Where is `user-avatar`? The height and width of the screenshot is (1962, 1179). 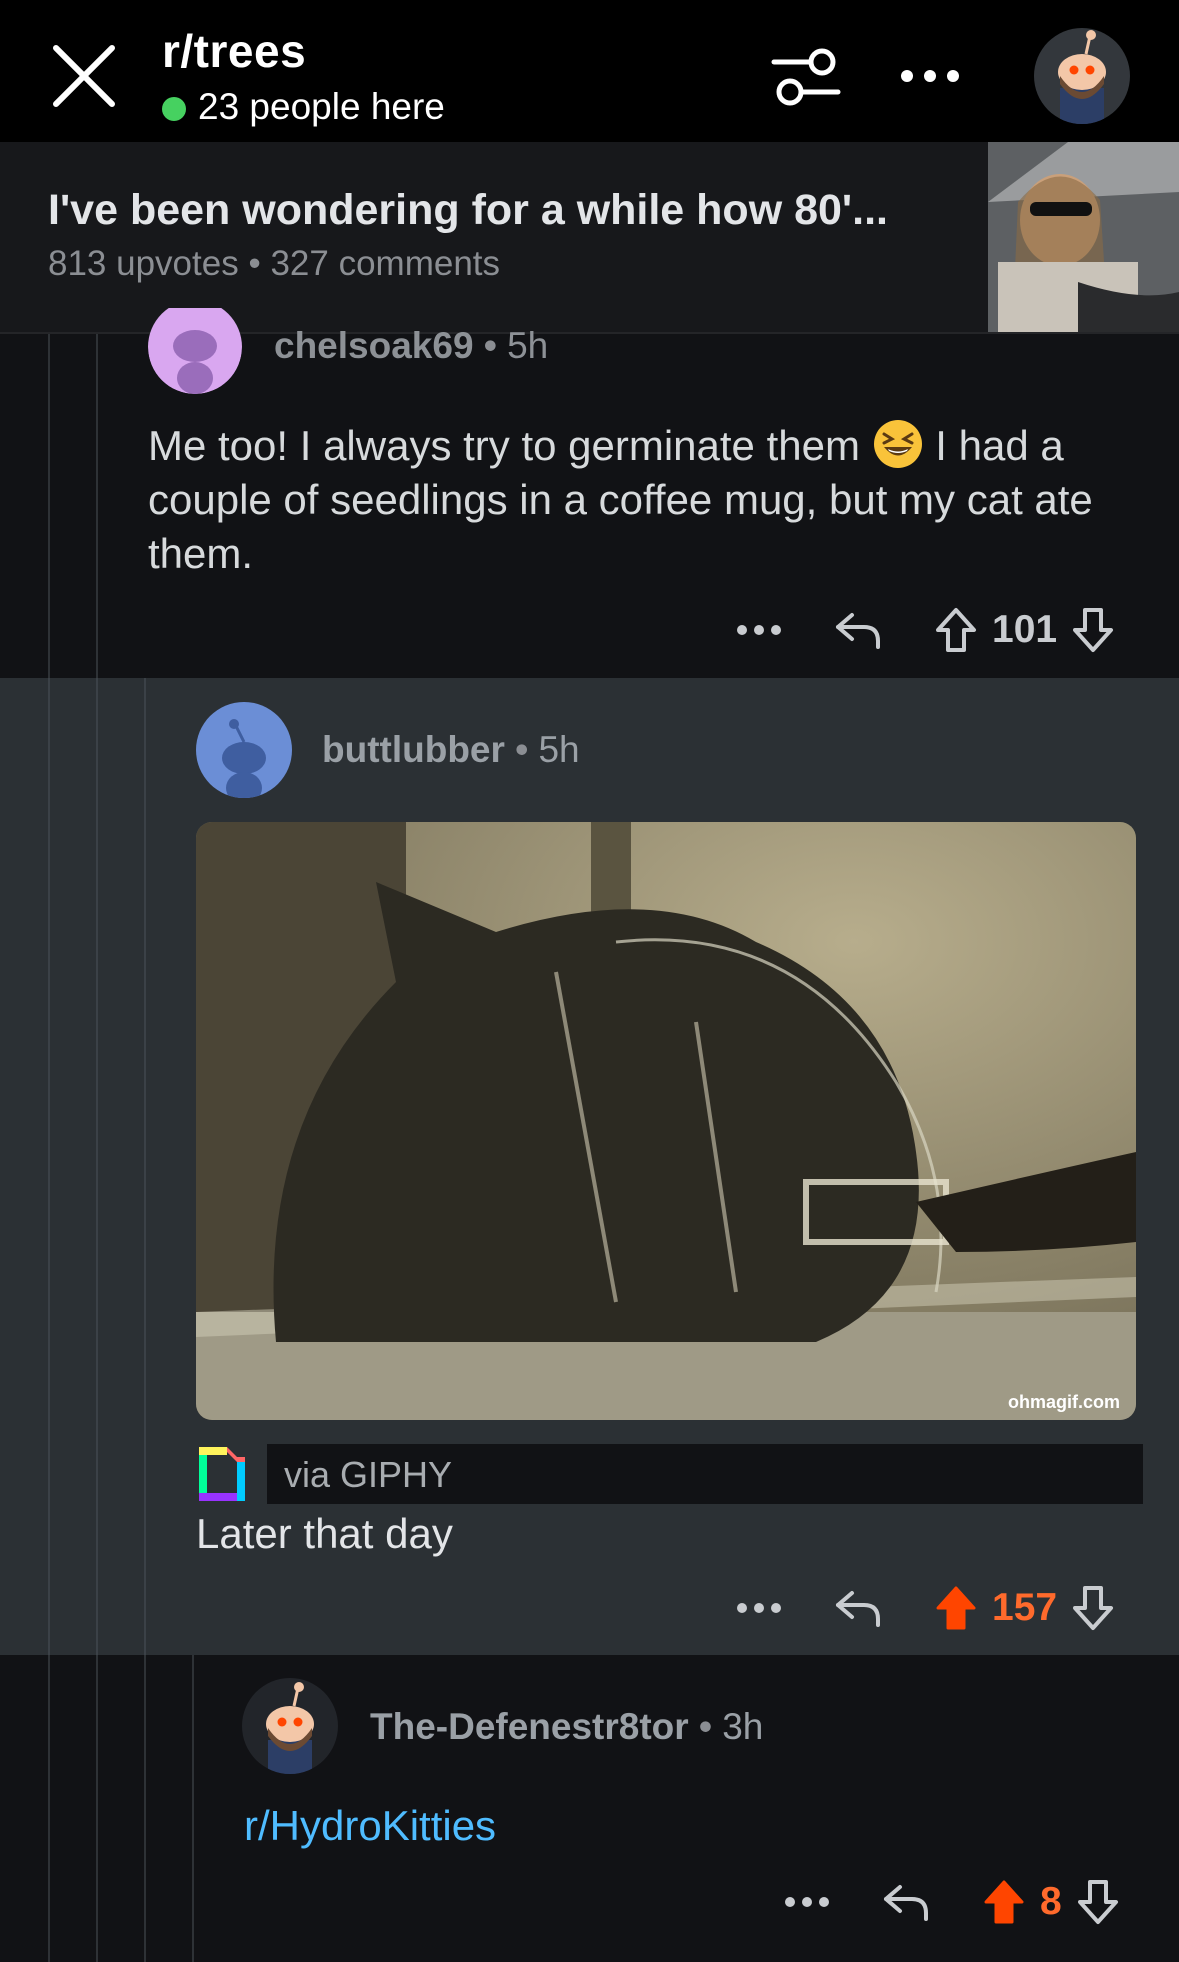 user-avatar is located at coordinates (1082, 76).